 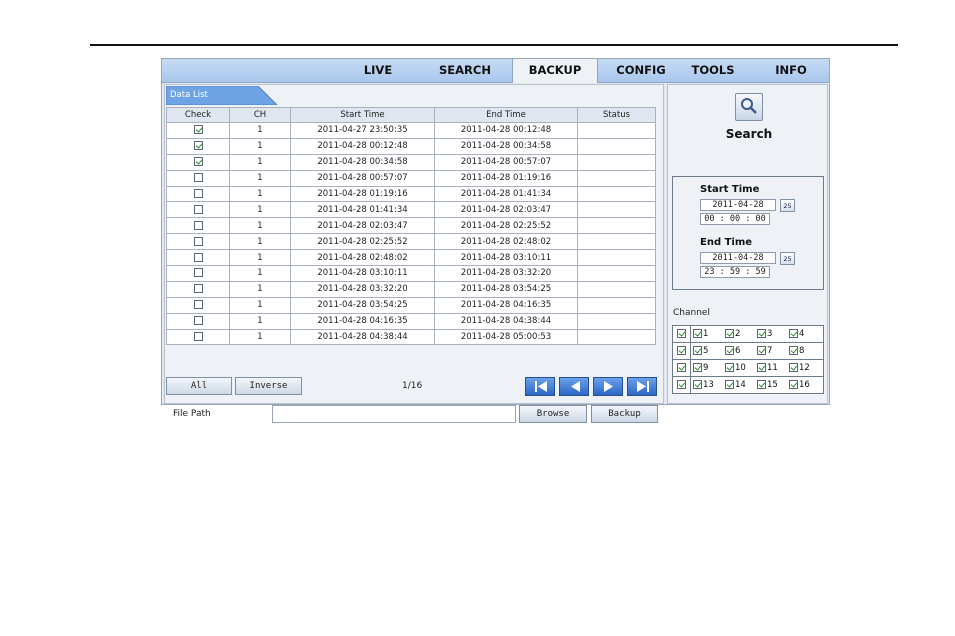 What do you see at coordinates (805, 351) in the screenshot?
I see `channel-option: 8` at bounding box center [805, 351].